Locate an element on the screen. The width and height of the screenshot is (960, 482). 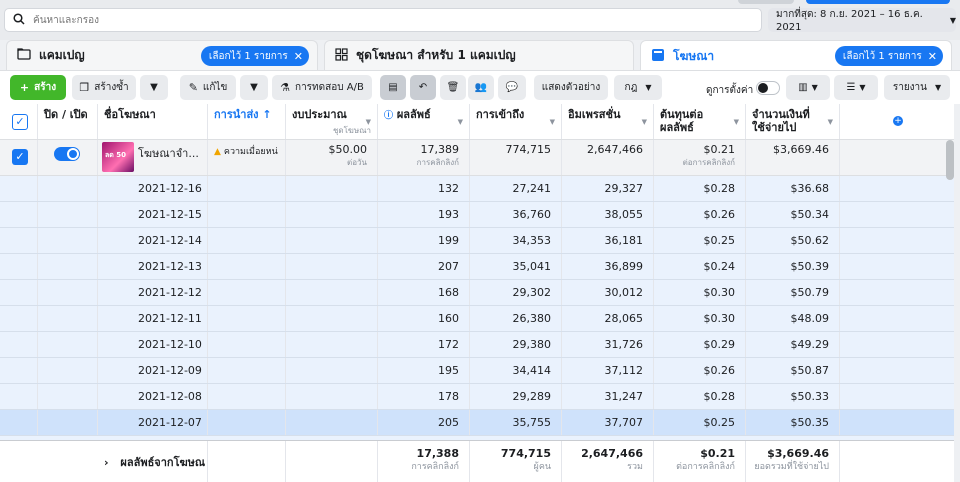
row-reach: 34,414 is located at coordinates (516, 370).